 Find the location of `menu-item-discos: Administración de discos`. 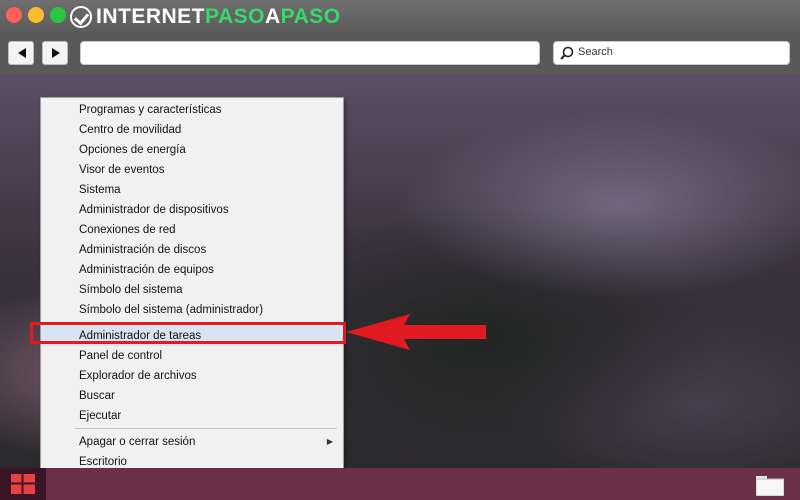

menu-item-discos: Administración de discos is located at coordinates (192, 250).